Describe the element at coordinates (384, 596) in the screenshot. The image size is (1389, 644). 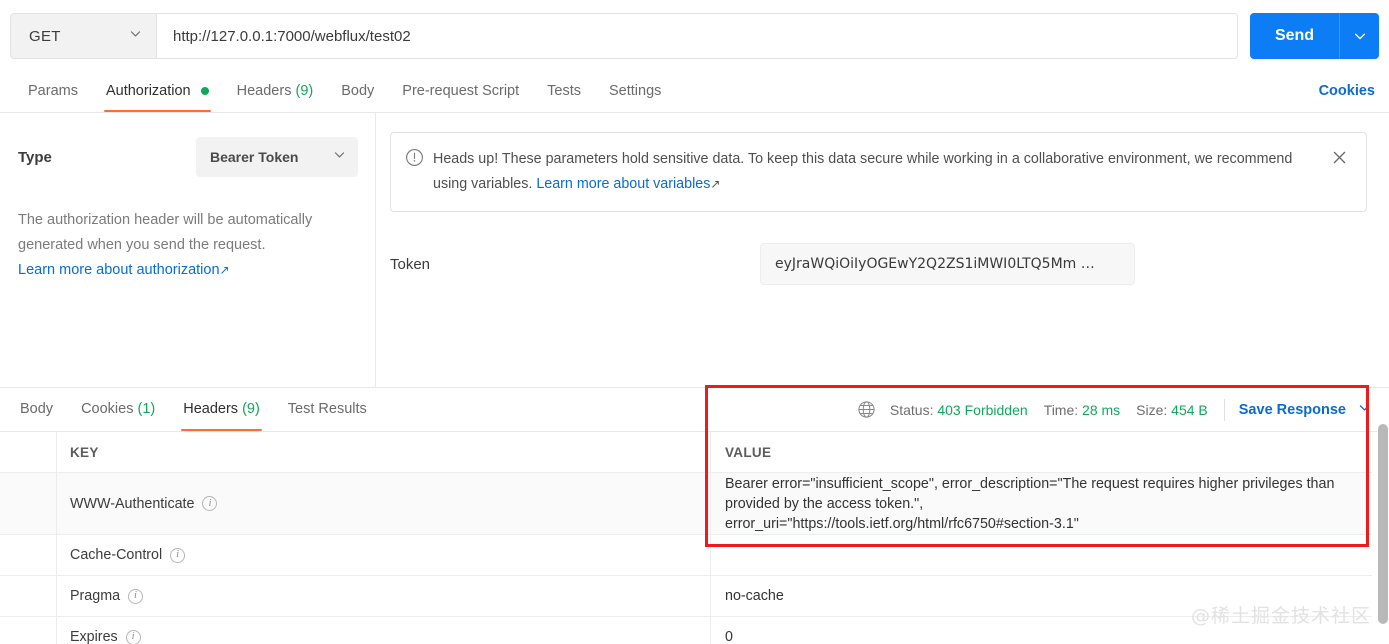
I see `header-key-cell: Pragma i` at that location.